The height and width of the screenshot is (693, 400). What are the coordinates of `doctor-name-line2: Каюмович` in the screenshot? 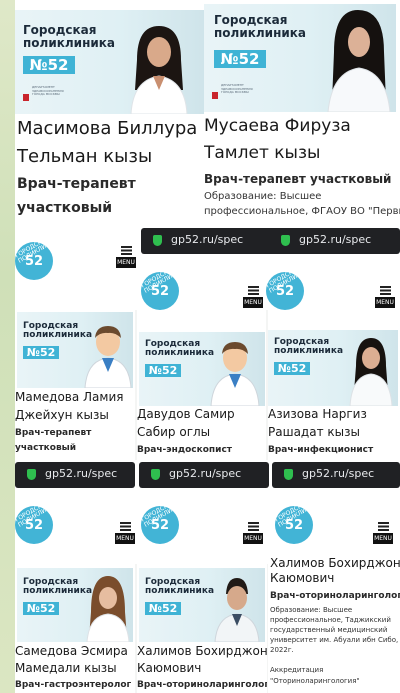 It's located at (169, 668).